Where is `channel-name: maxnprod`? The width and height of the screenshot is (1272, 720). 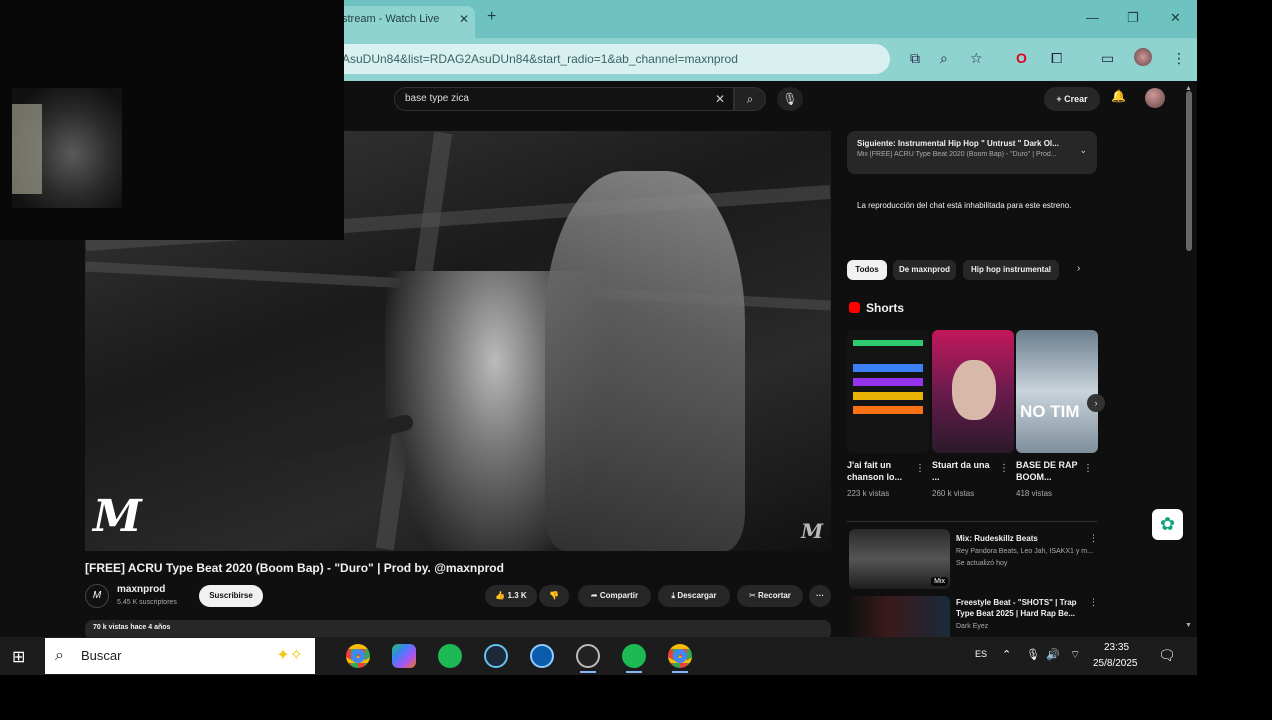
channel-name: maxnprod is located at coordinates (141, 589).